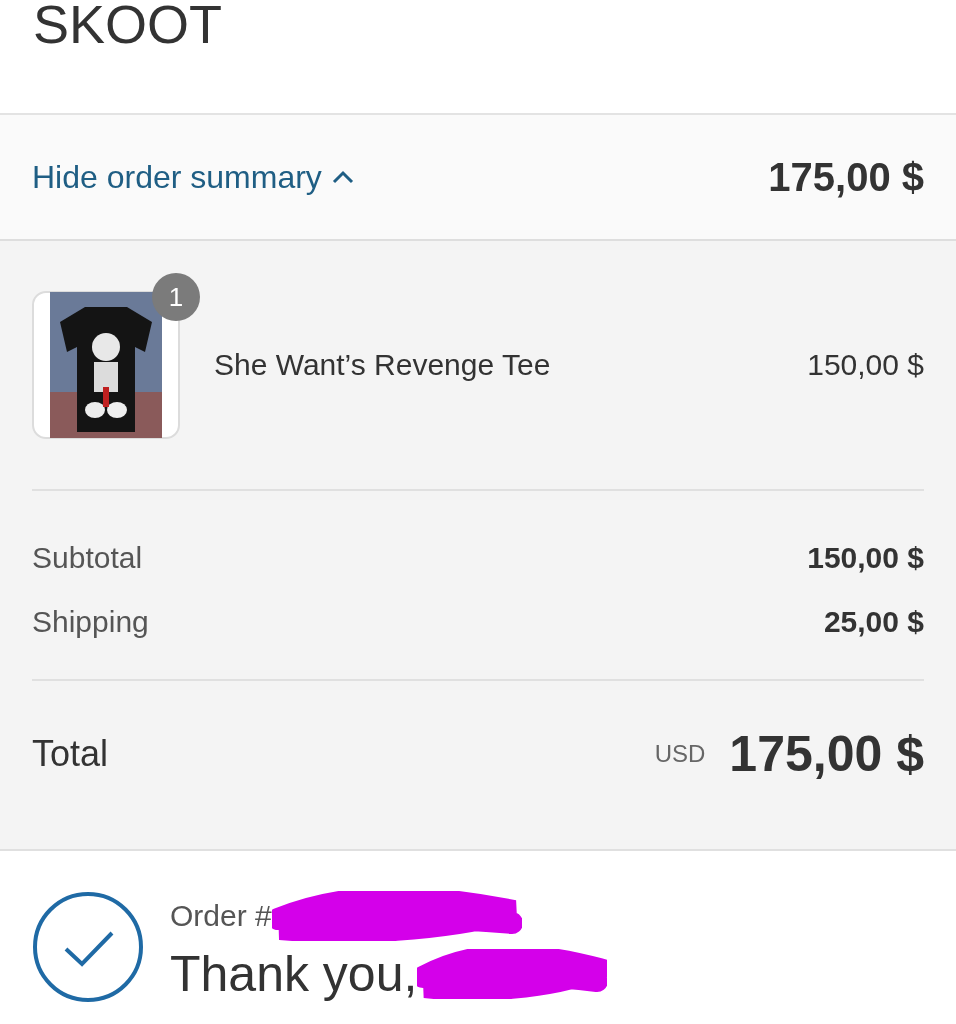 The image size is (956, 1024). What do you see at coordinates (865, 558) in the screenshot?
I see `cost-value: 150,00 $` at bounding box center [865, 558].